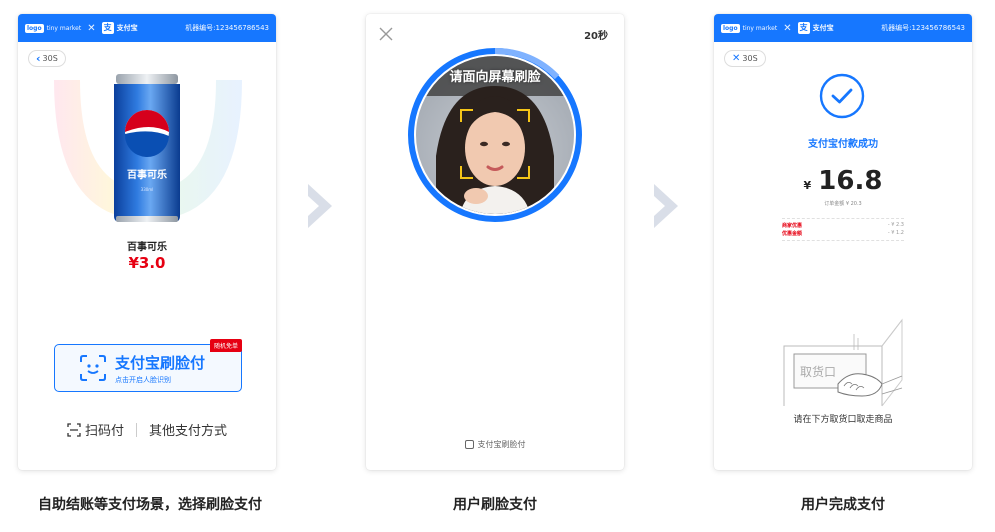  Describe the element at coordinates (843, 505) in the screenshot. I see `step-caption-3: 用户完成支付` at that location.